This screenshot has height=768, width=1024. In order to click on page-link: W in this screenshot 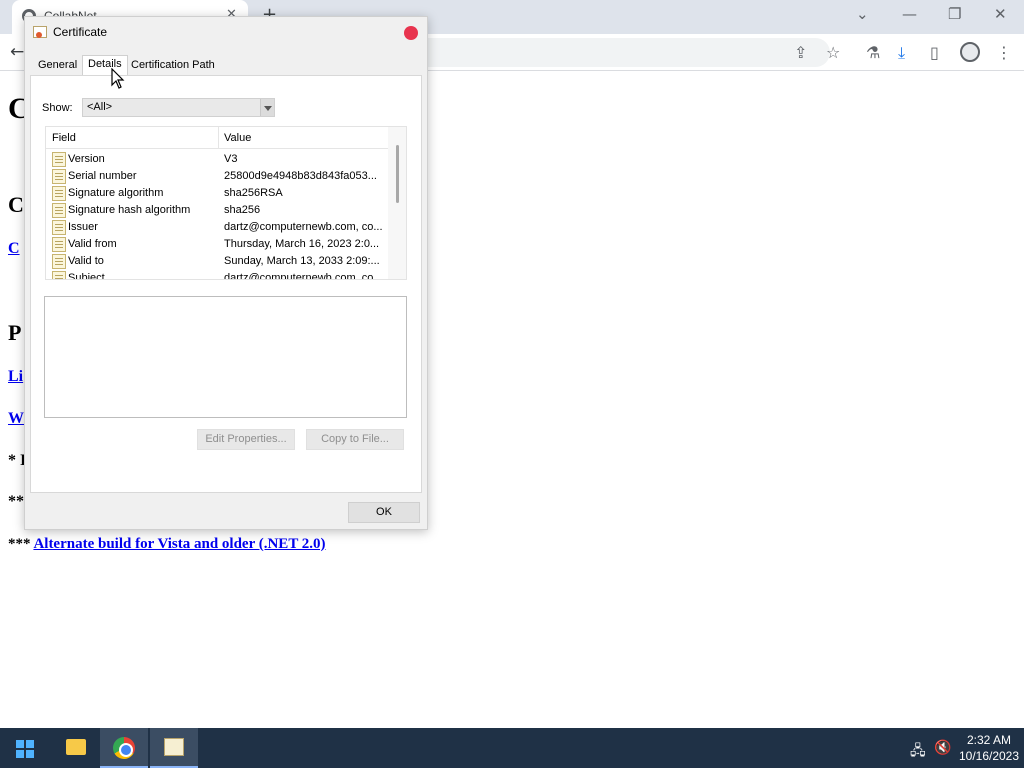, I will do `click(16, 419)`.